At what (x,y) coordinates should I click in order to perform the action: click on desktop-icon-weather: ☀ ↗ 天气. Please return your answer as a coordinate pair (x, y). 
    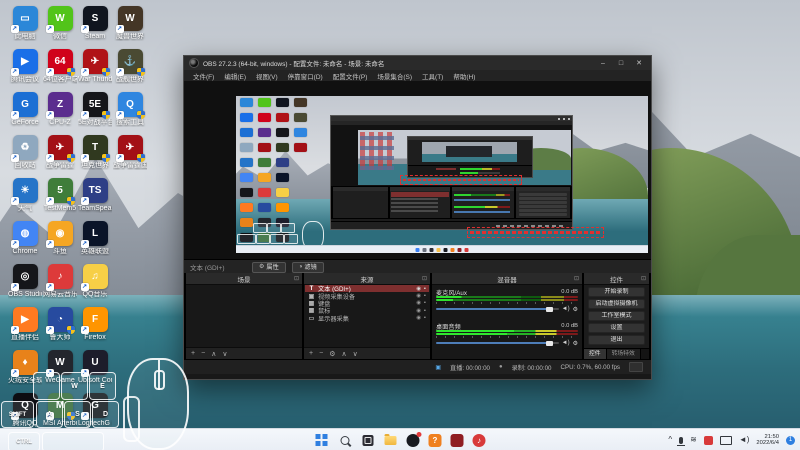
    Looking at the image, I should click on (25, 195).